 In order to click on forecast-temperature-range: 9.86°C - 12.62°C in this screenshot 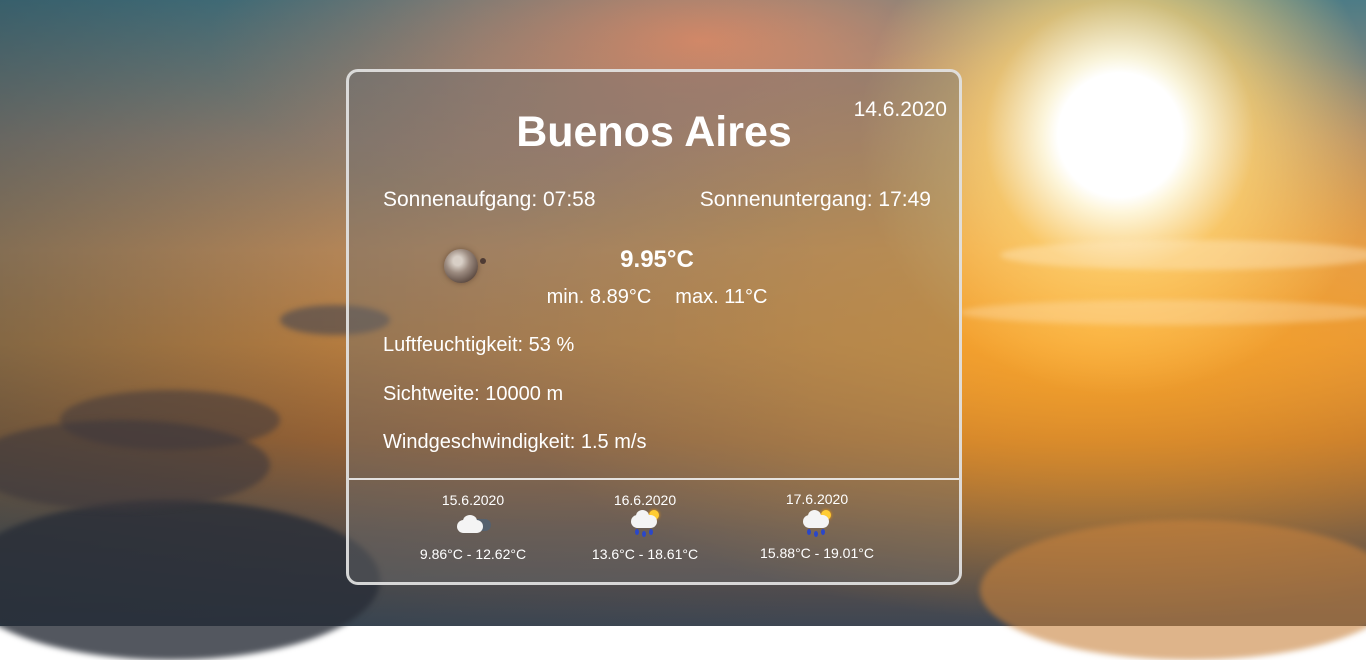, I will do `click(473, 554)`.